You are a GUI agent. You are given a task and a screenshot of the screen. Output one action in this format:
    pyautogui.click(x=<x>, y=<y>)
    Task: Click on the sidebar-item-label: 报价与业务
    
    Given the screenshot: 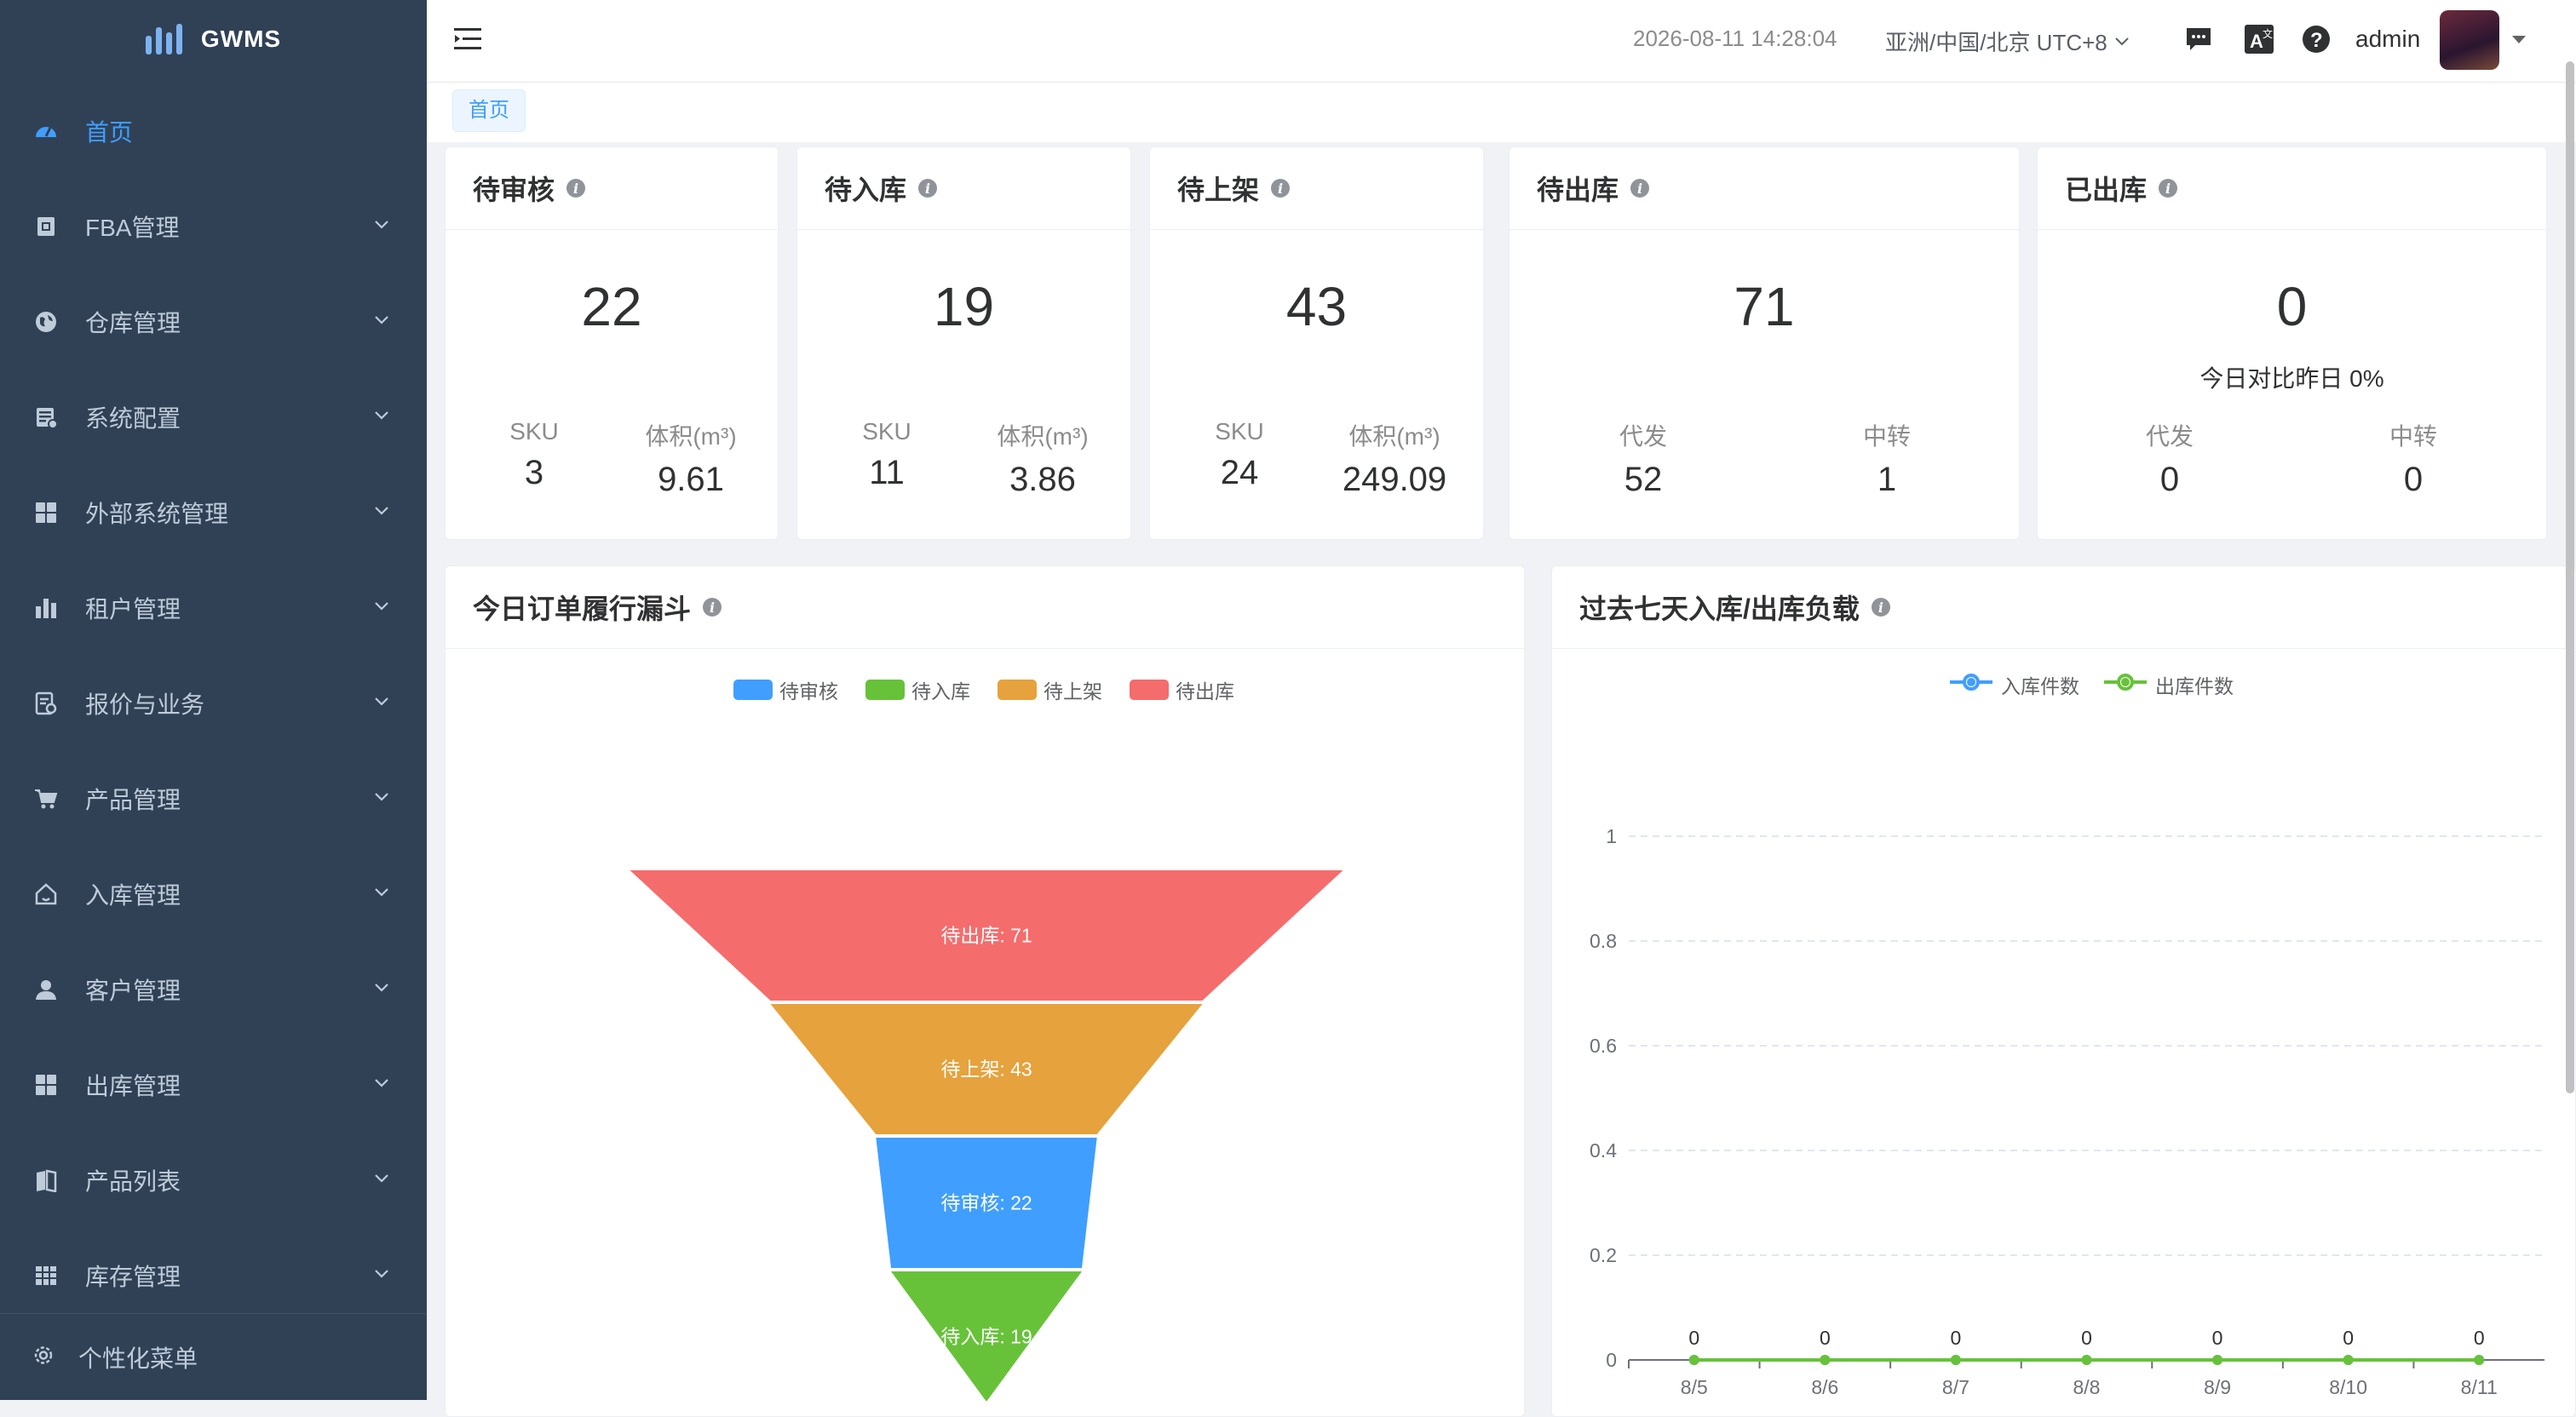 What is the action you would take?
    pyautogui.click(x=145, y=704)
    